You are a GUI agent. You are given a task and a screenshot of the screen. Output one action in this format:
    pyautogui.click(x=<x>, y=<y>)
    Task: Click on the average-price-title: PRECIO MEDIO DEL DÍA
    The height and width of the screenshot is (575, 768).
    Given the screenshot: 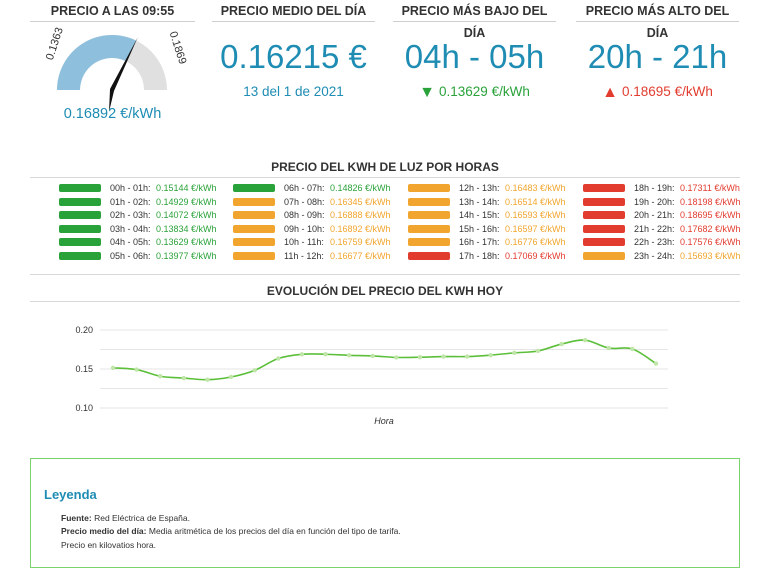 What is the action you would take?
    pyautogui.click(x=293, y=11)
    